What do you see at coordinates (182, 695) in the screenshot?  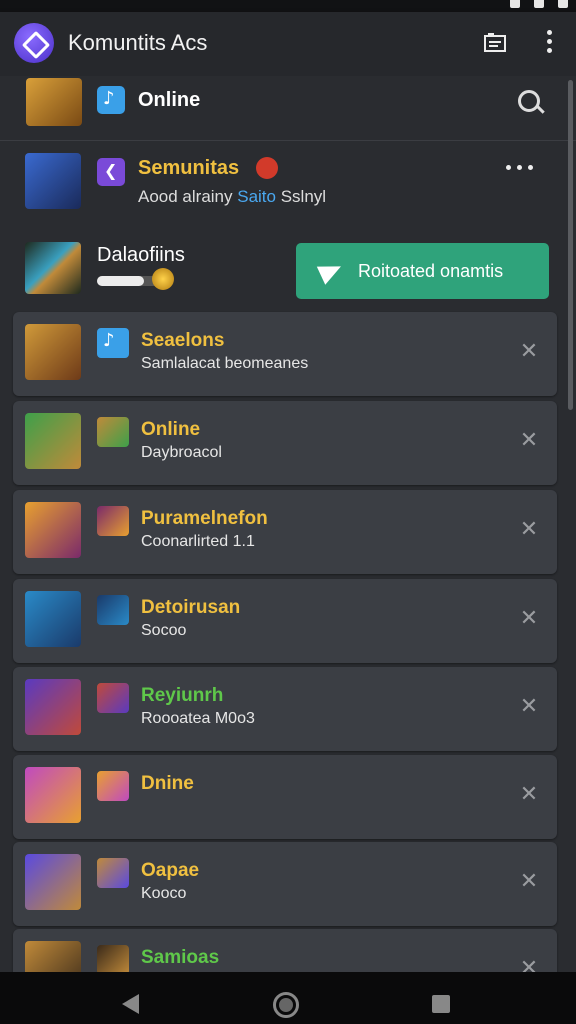 I see `item-title: Reyiunrh` at bounding box center [182, 695].